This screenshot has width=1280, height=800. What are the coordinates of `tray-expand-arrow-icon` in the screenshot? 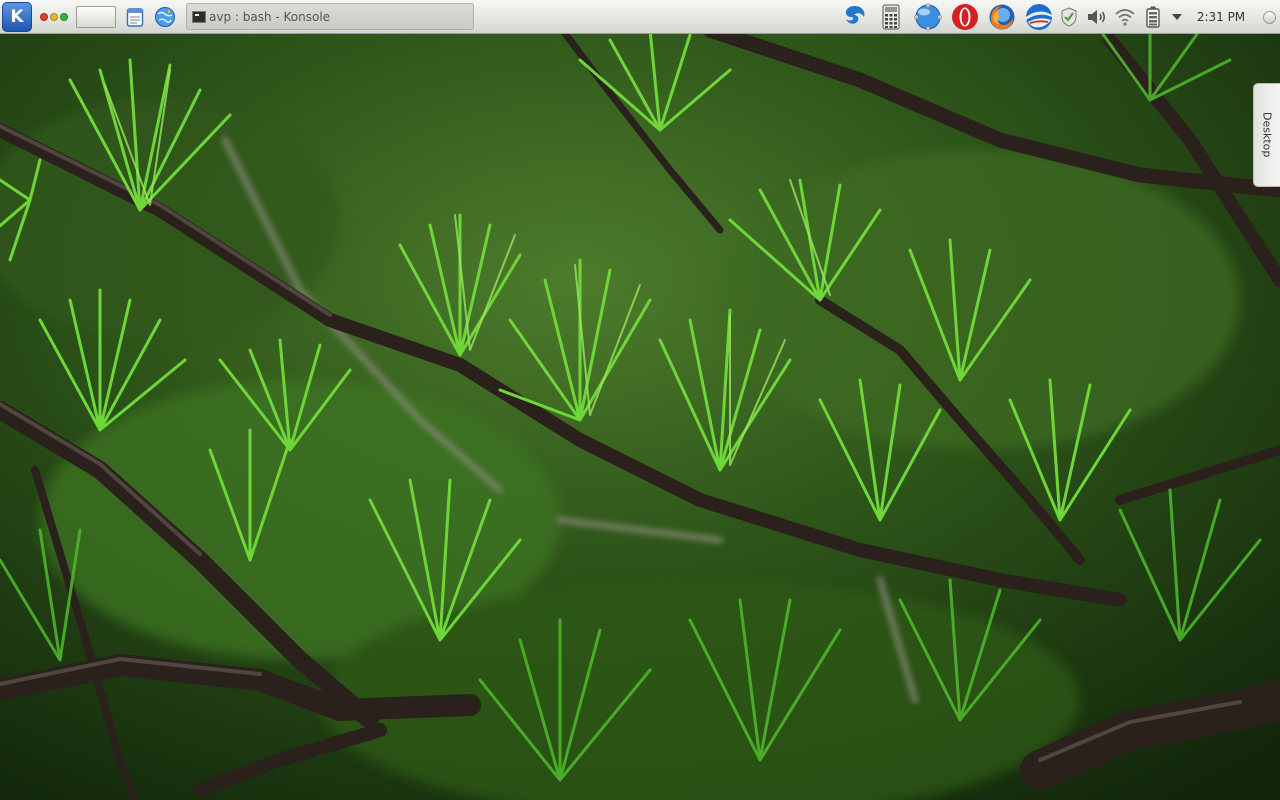 It's located at (1177, 17).